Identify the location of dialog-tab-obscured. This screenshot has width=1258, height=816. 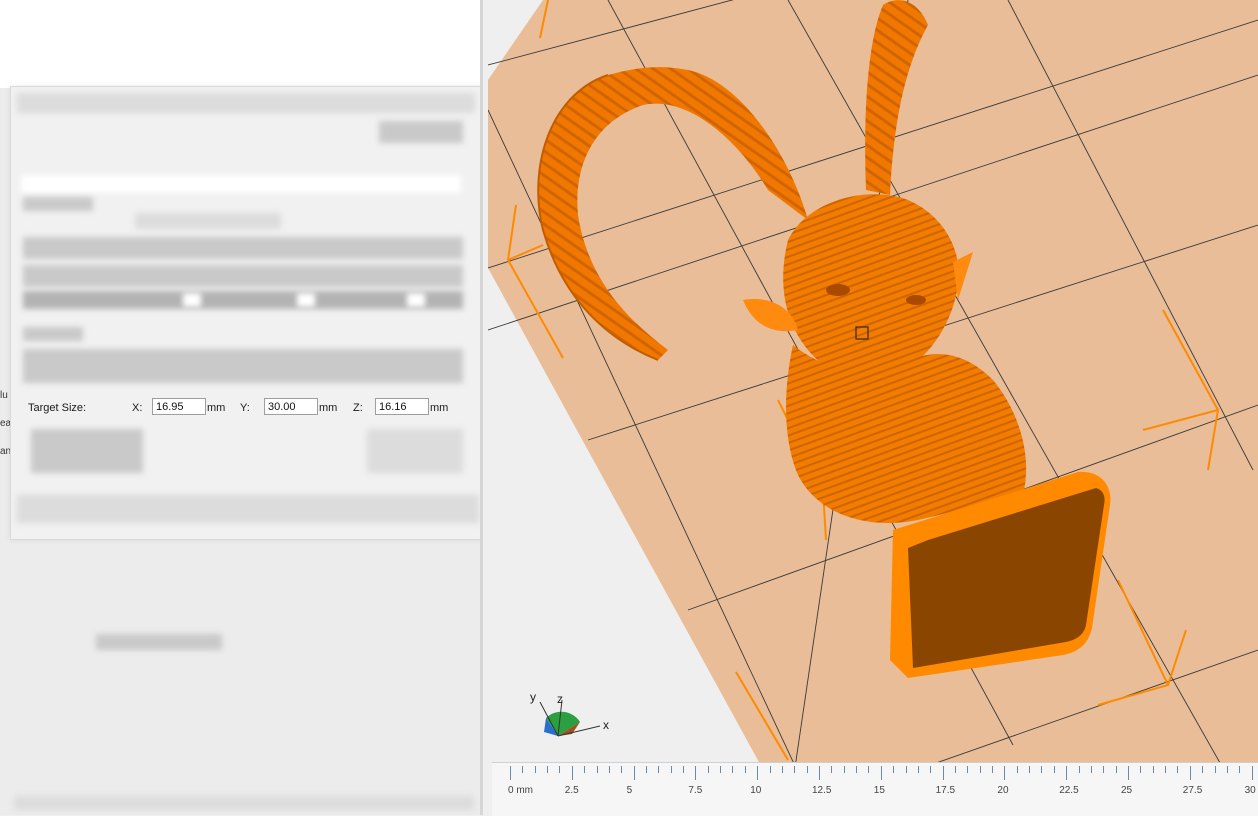
(208, 221).